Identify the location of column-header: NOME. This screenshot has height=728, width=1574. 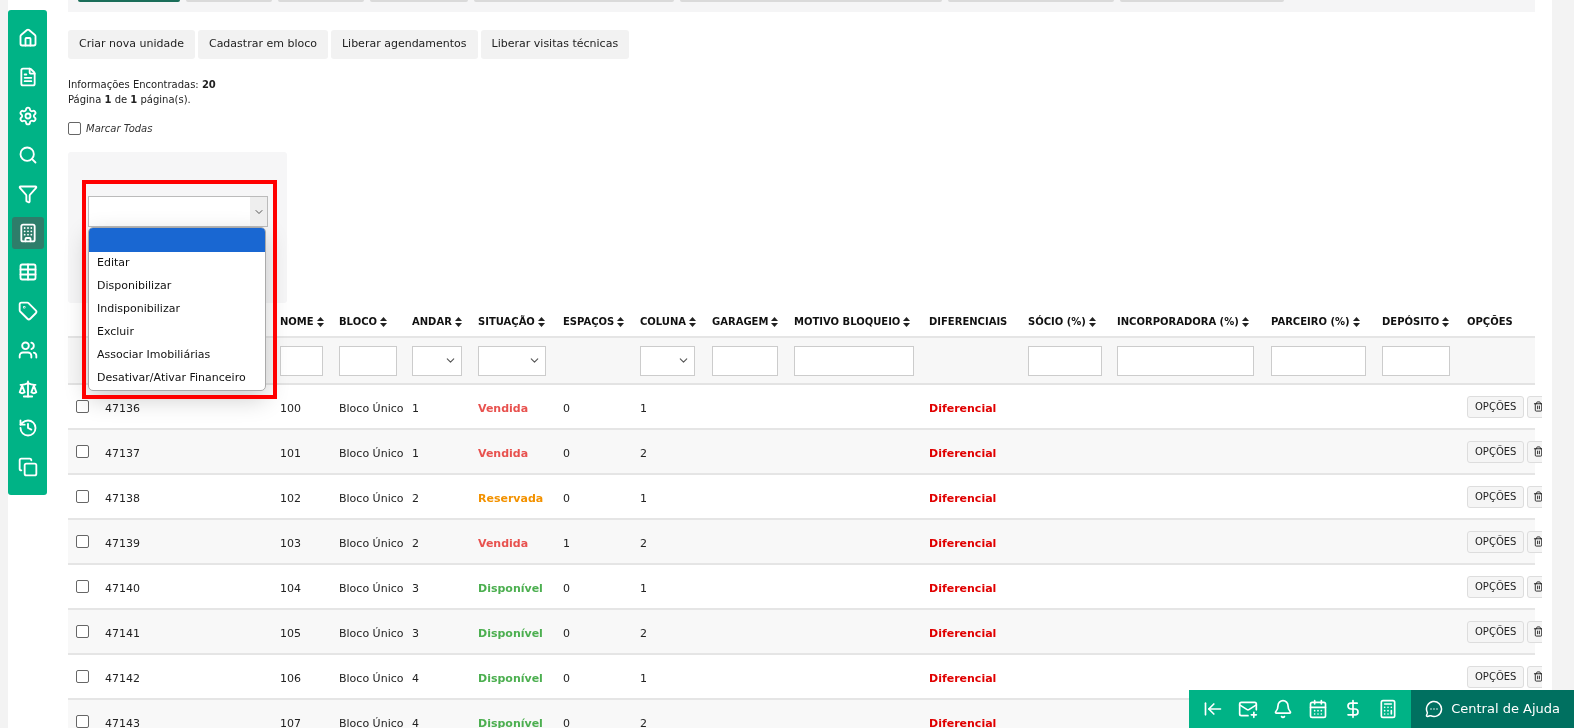
(302, 321).